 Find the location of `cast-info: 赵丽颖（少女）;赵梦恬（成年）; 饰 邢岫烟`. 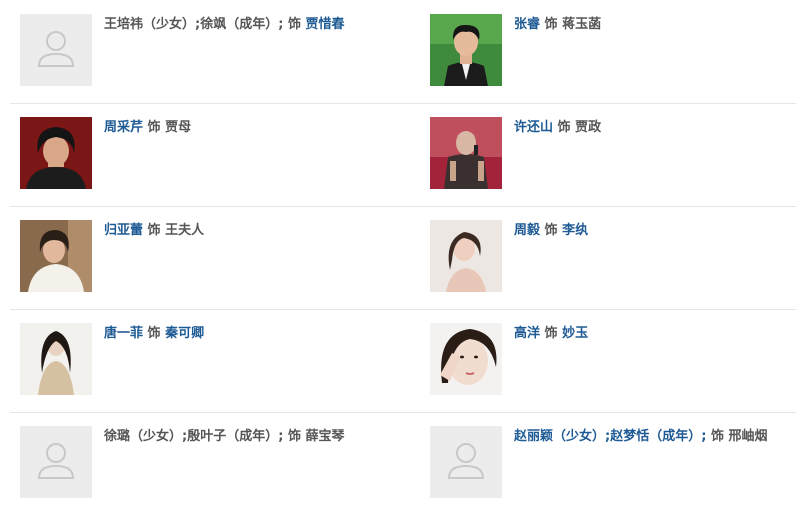

cast-info: 赵丽颖（少女）;赵梦恬（成年）; 饰 邢岫烟 is located at coordinates (655, 437).